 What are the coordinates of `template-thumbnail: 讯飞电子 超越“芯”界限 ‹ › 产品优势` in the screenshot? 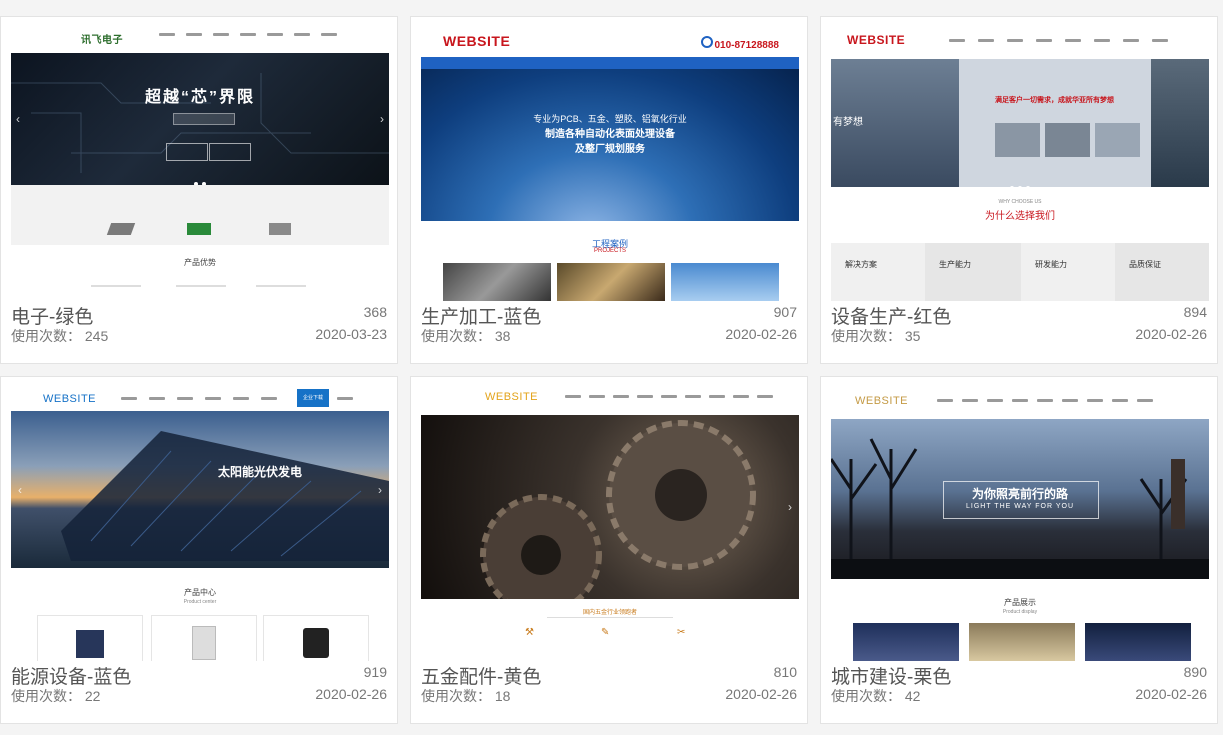 It's located at (200, 164).